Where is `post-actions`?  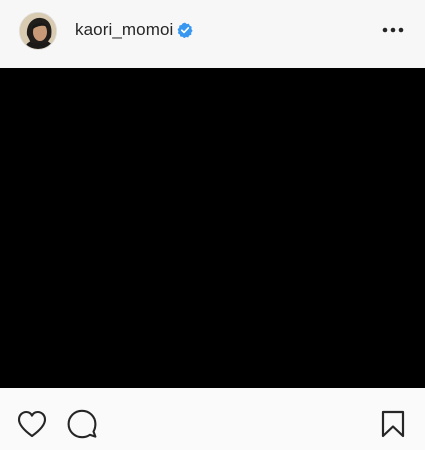 post-actions is located at coordinates (212, 419).